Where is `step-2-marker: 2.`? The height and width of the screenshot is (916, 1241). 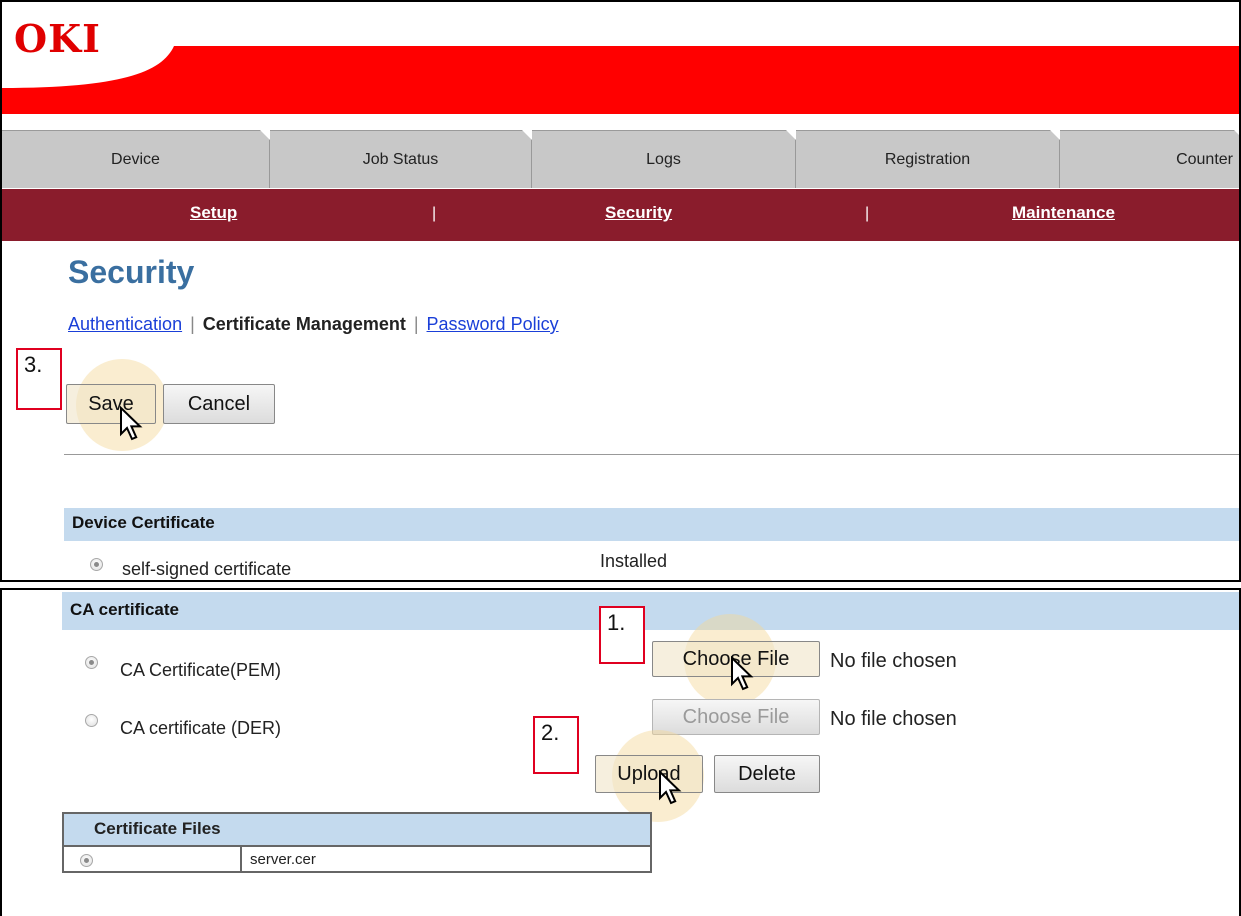 step-2-marker: 2. is located at coordinates (556, 745).